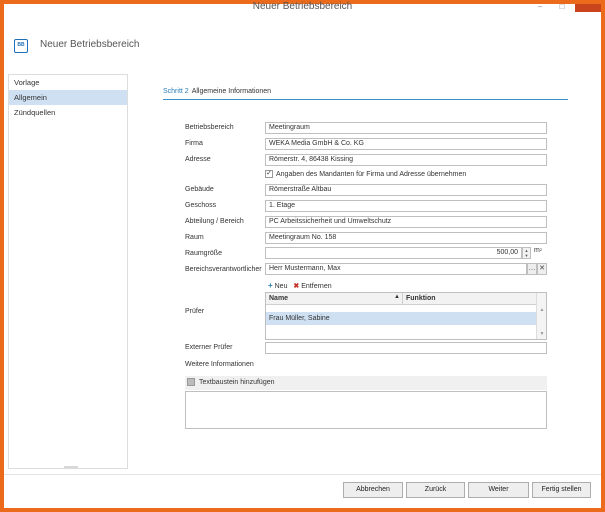 This screenshot has width=605, height=512. Describe the element at coordinates (373, 490) in the screenshot. I see `abbrechen-button: Abbrechen` at that location.